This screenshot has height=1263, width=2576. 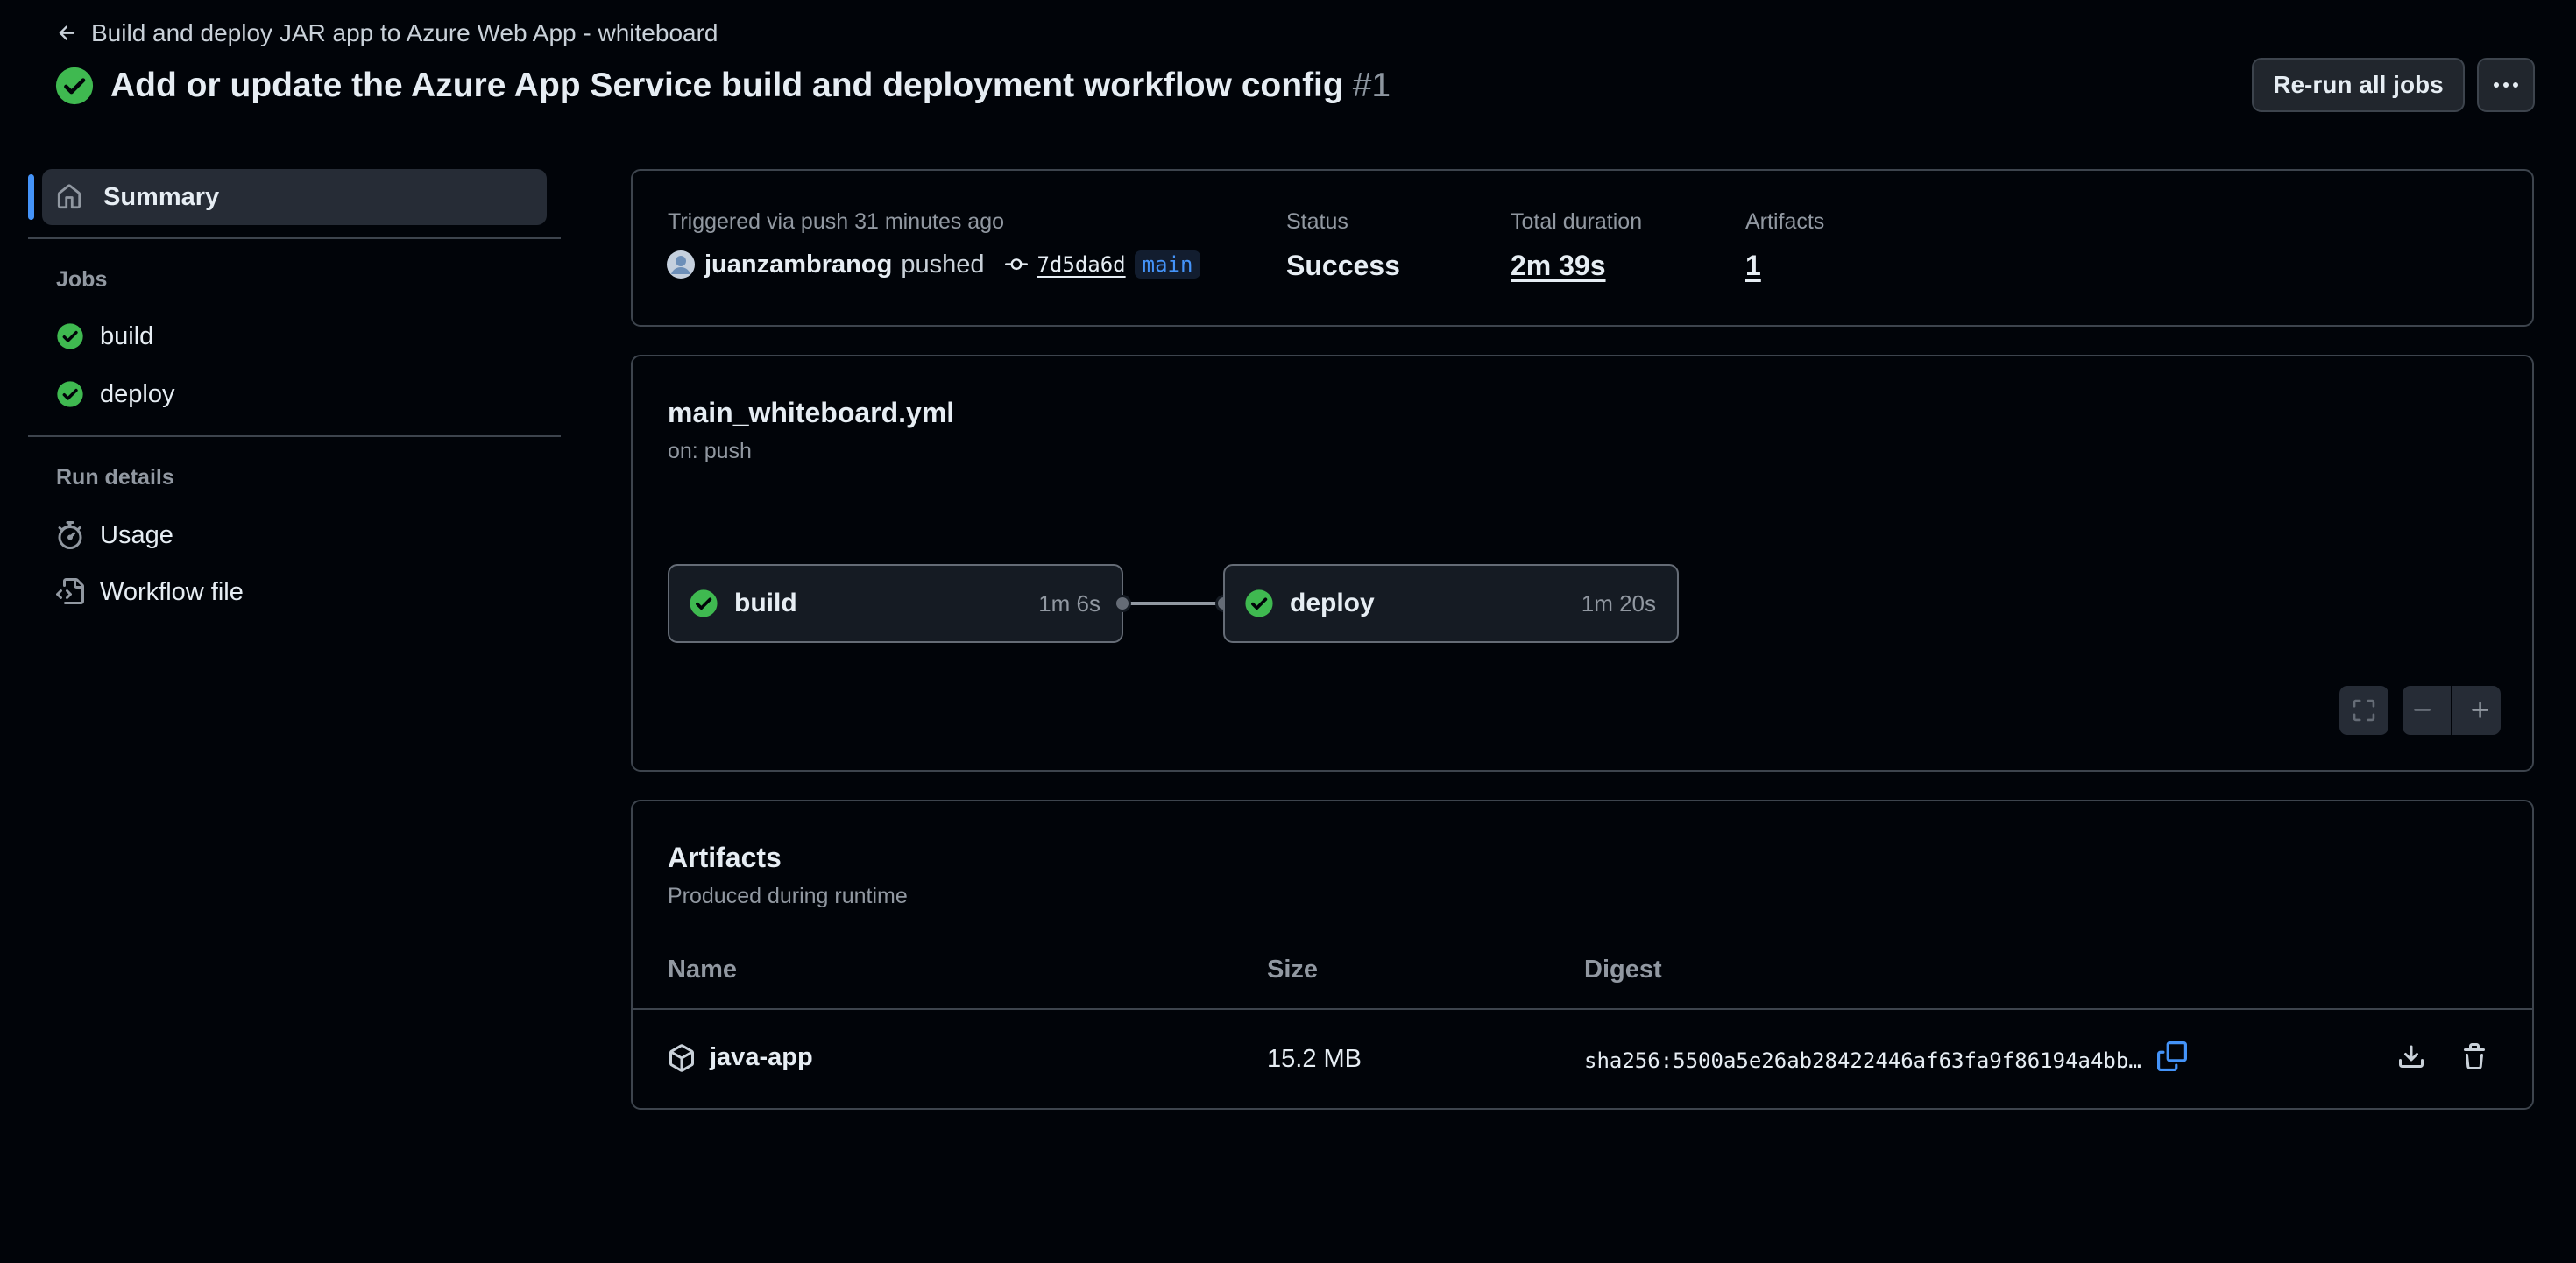 I want to click on job-node-duration: 1m 6s, so click(x=1069, y=603).